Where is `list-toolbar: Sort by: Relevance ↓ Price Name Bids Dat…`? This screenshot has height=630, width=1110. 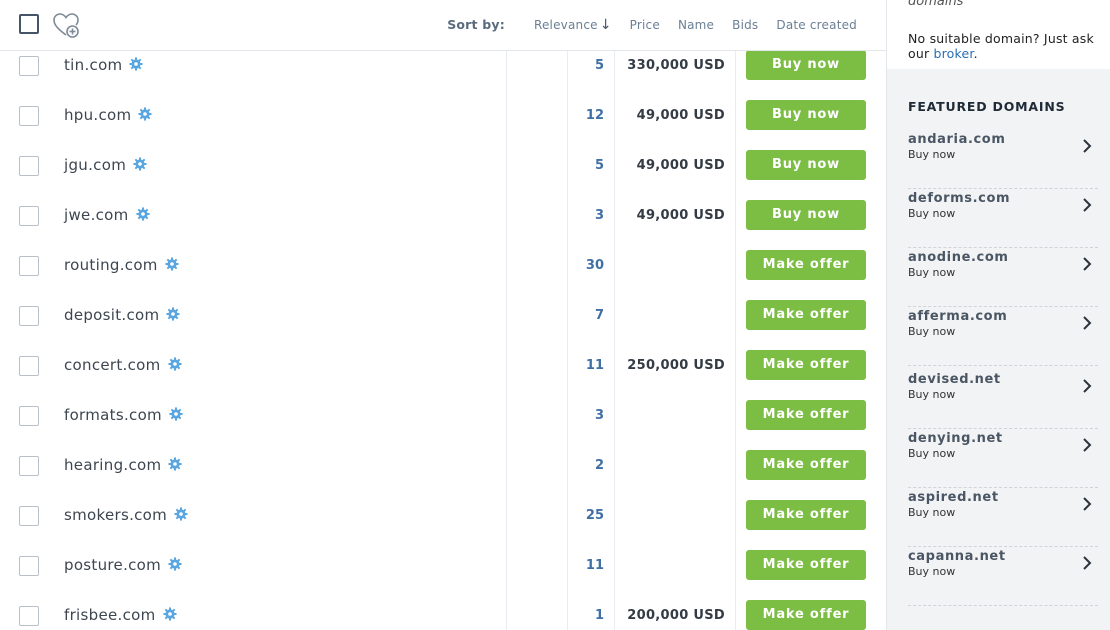
list-toolbar: Sort by: Relevance ↓ Price Name Bids Dat… is located at coordinates (443, 25).